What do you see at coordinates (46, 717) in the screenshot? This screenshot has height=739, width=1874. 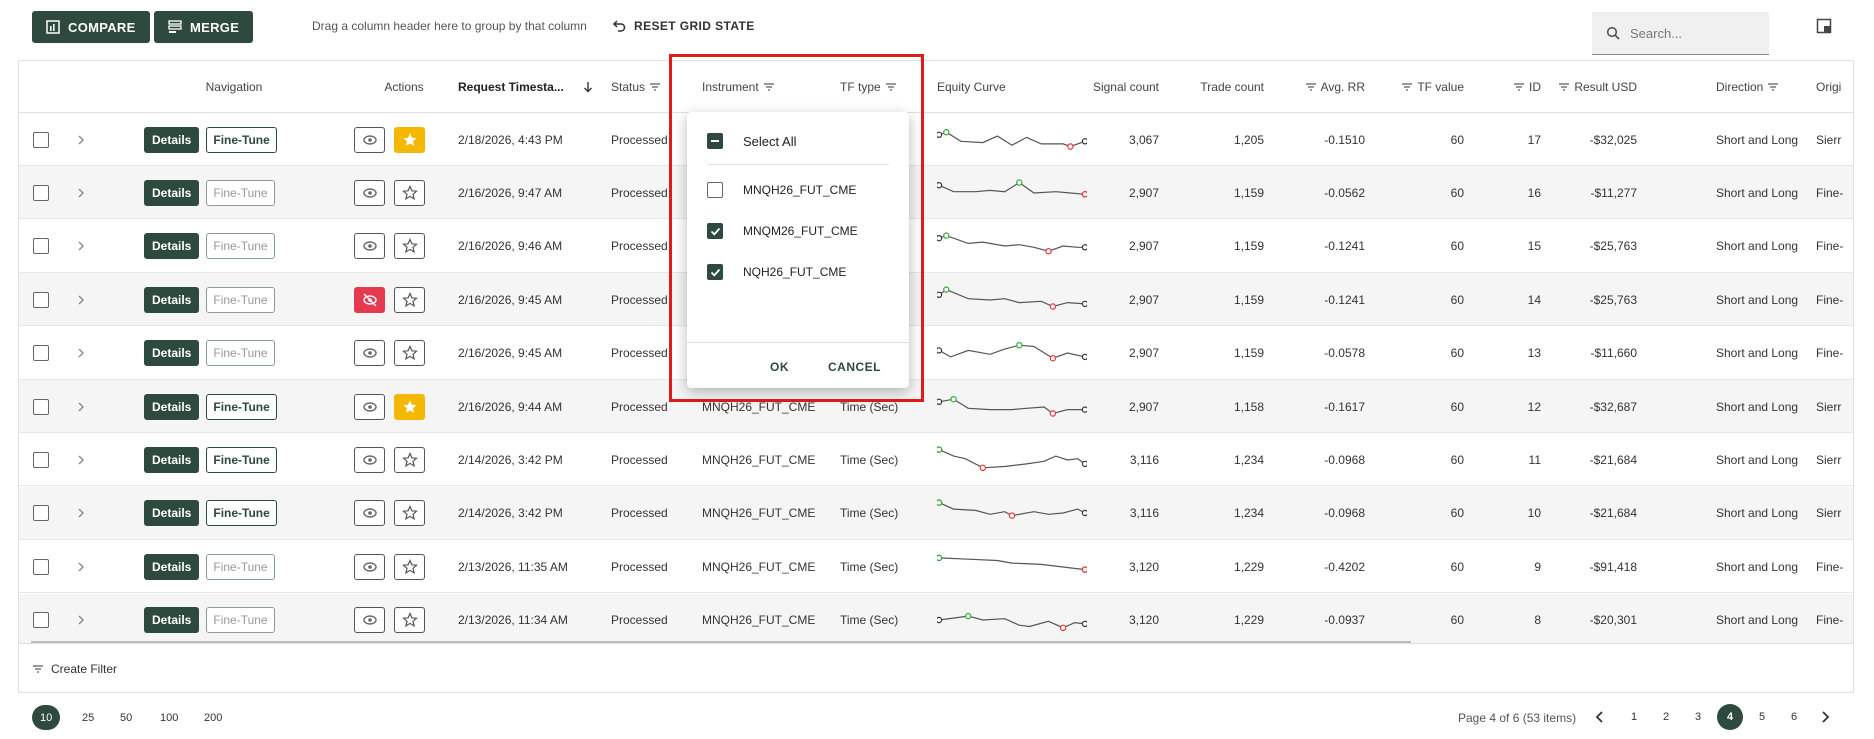 I see `page-size-option: 10` at bounding box center [46, 717].